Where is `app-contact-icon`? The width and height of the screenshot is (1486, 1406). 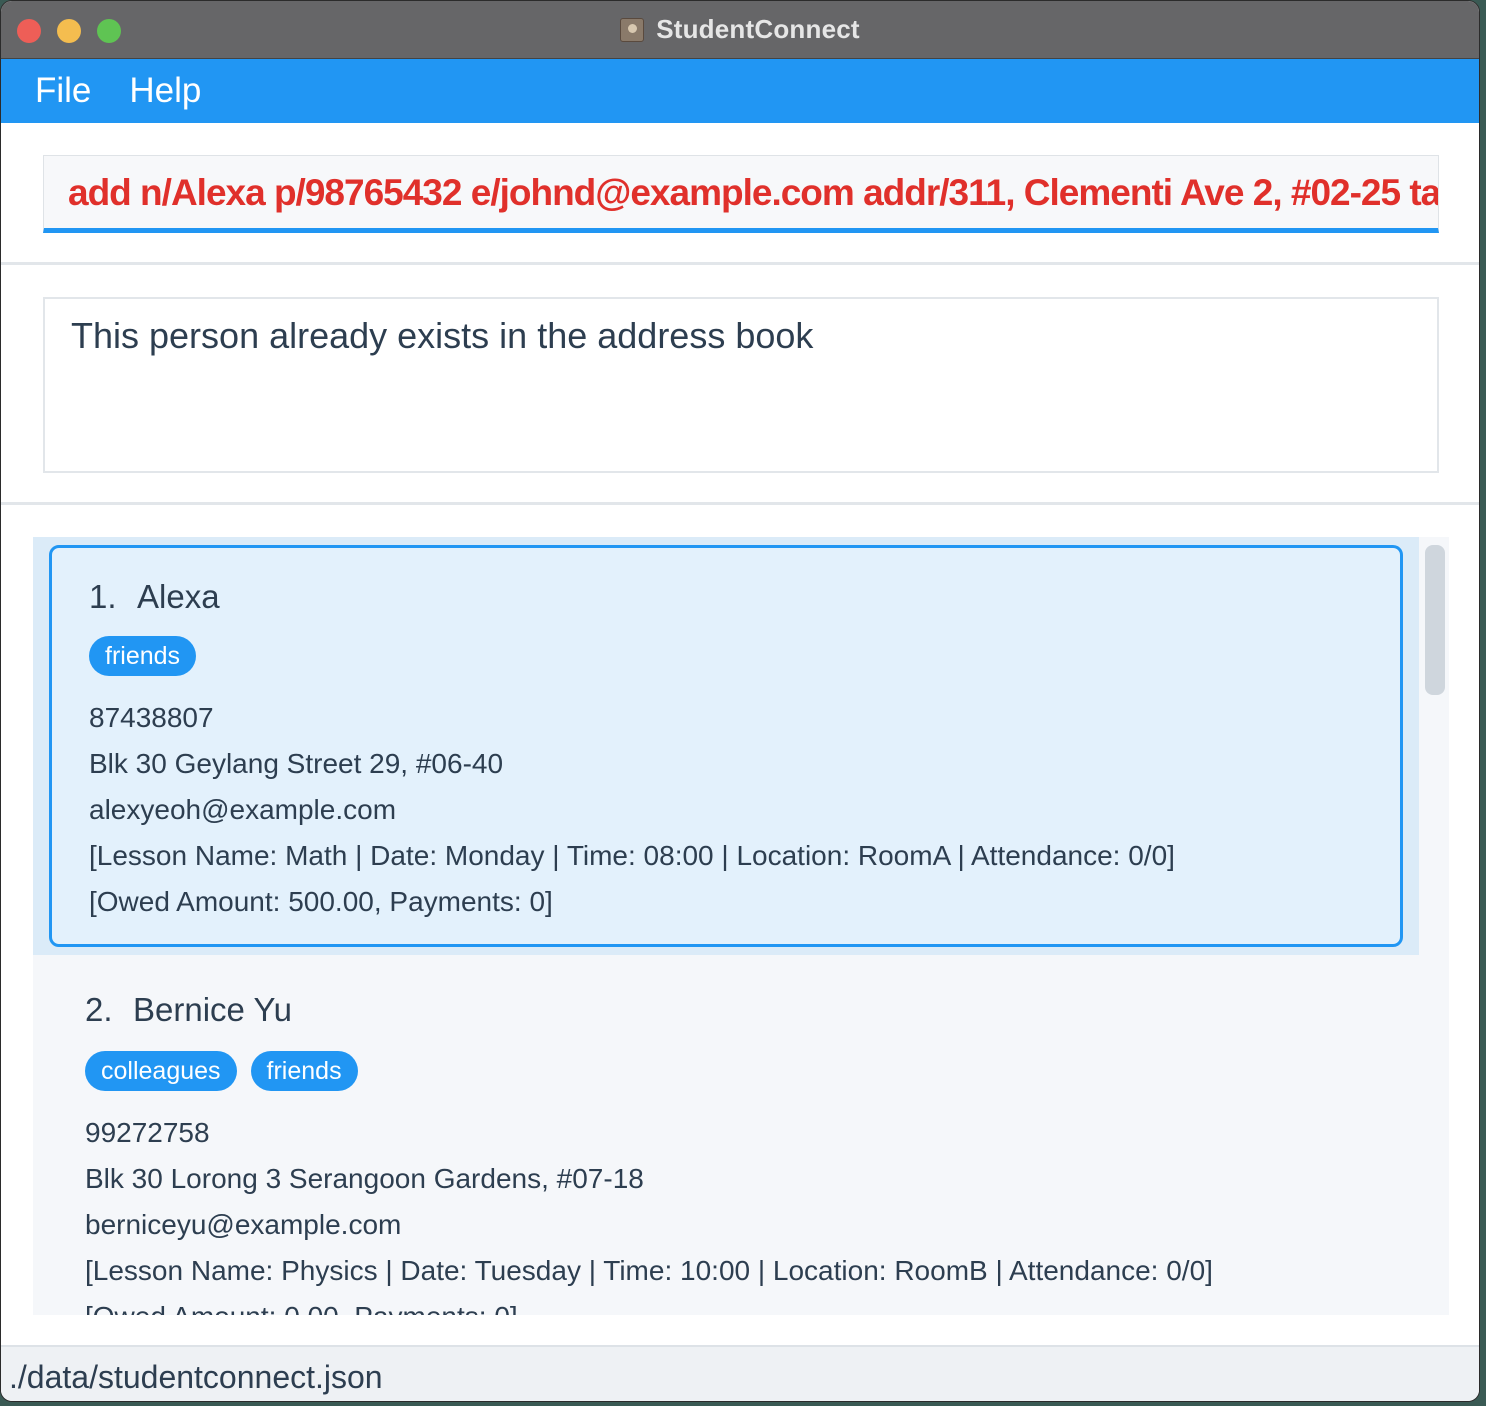 app-contact-icon is located at coordinates (632, 29).